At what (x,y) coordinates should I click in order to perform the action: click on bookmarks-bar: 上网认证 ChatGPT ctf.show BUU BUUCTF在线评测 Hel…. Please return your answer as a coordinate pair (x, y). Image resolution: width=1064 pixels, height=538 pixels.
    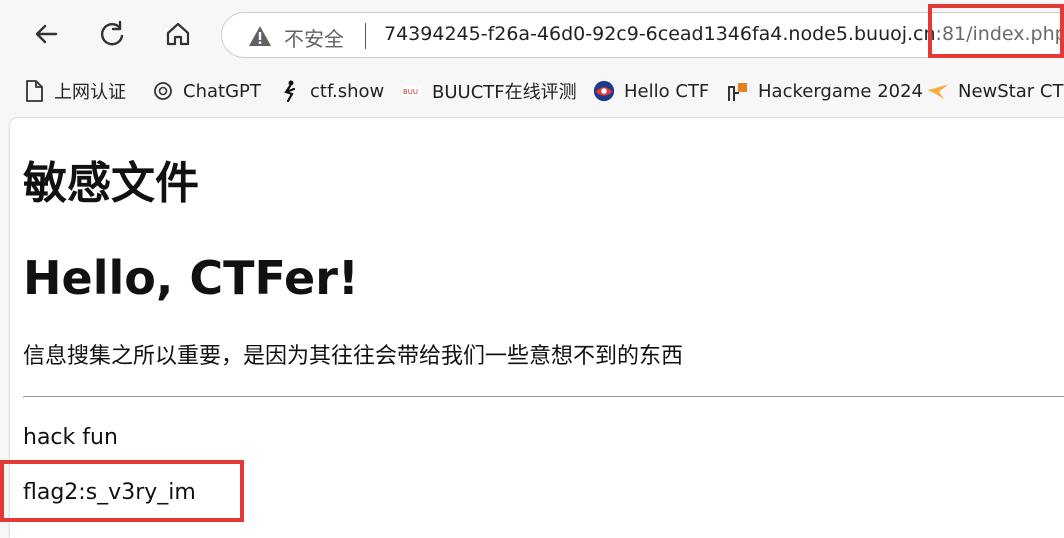
    Looking at the image, I should click on (532, 91).